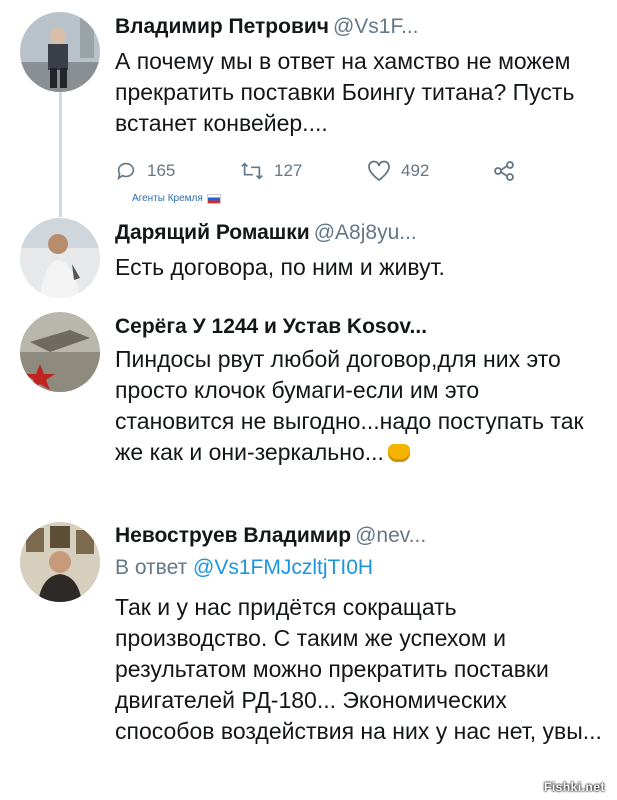 The image size is (617, 800). Describe the element at coordinates (415, 170) in the screenshot. I see `like-count: 492` at that location.